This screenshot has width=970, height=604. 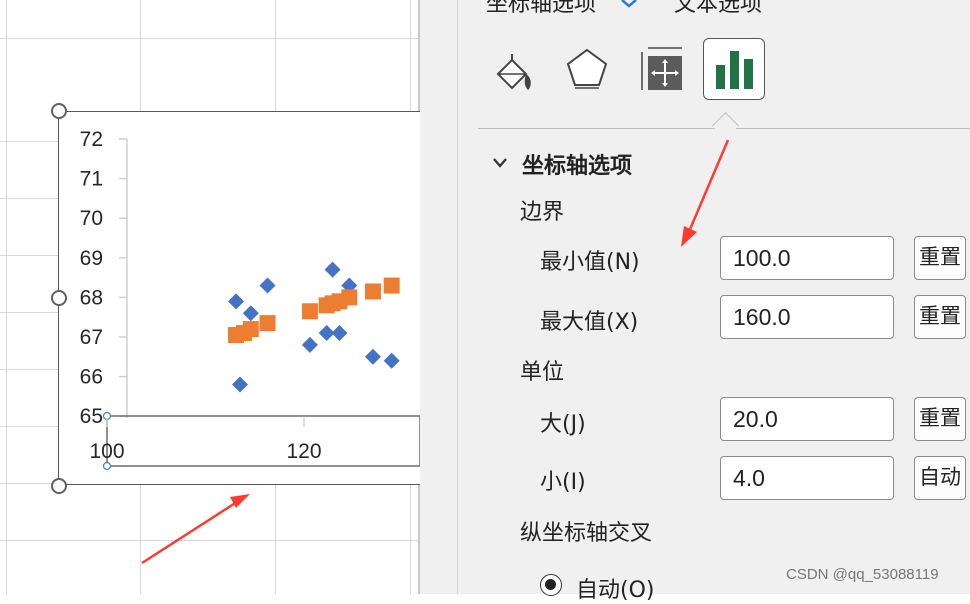 I want to click on resize-handle-middle-left, so click(x=59, y=298).